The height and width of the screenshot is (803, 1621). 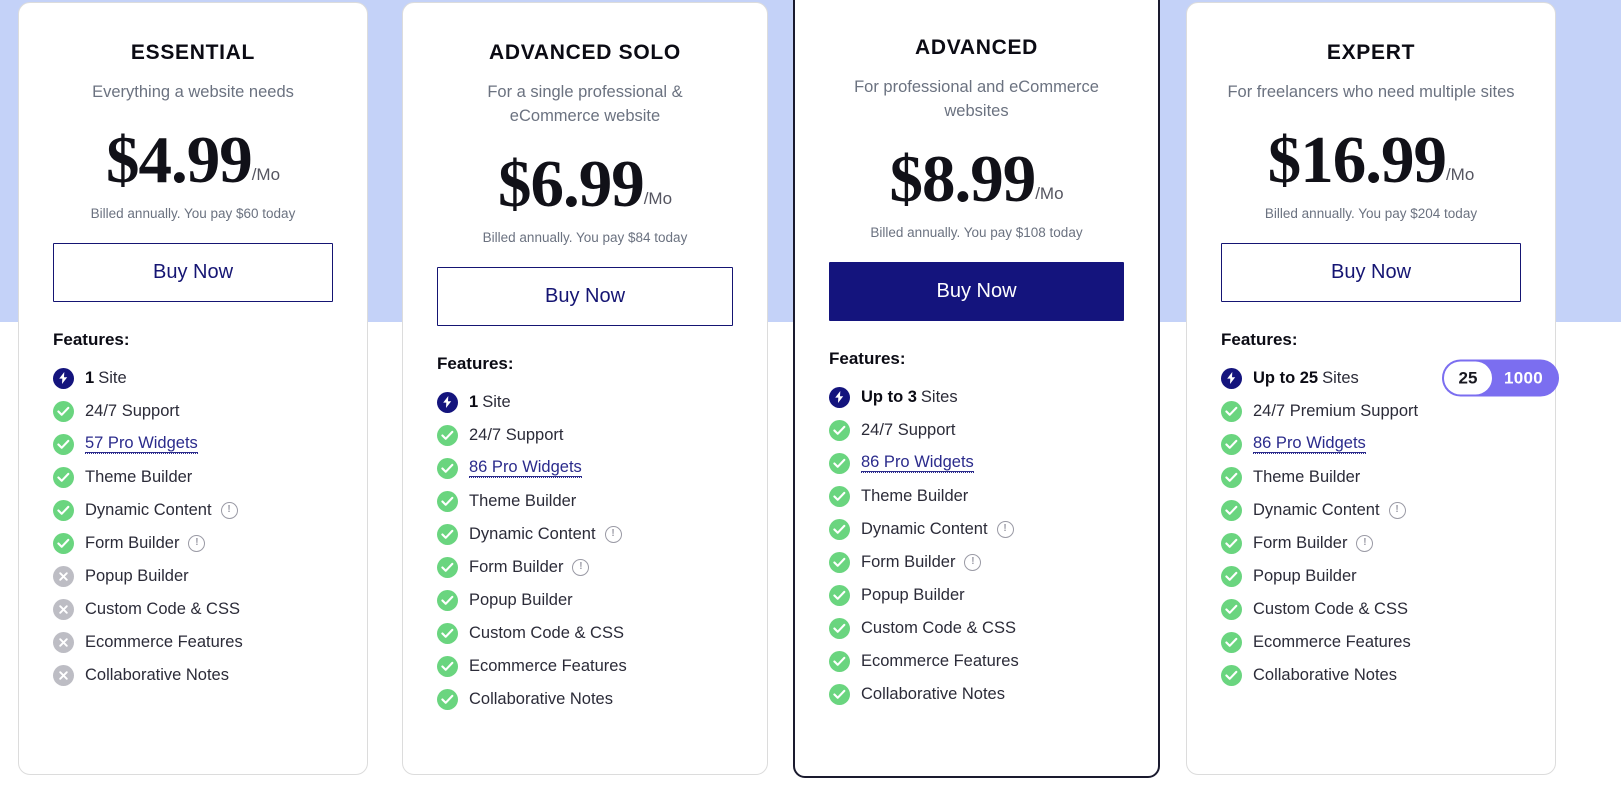 What do you see at coordinates (658, 198) in the screenshot?
I see `price-period: /Mo` at bounding box center [658, 198].